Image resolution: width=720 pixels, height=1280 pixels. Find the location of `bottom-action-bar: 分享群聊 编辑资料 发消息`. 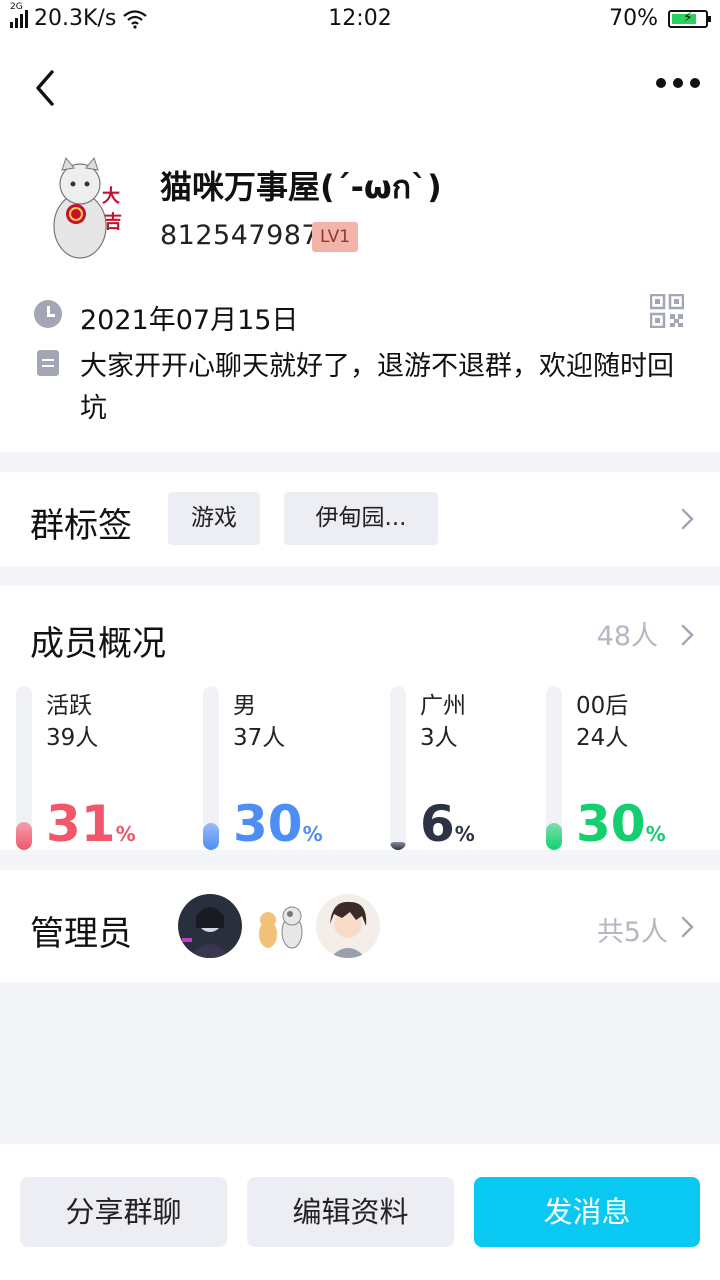

bottom-action-bar: 分享群聊 编辑资料 发消息 is located at coordinates (360, 1212).